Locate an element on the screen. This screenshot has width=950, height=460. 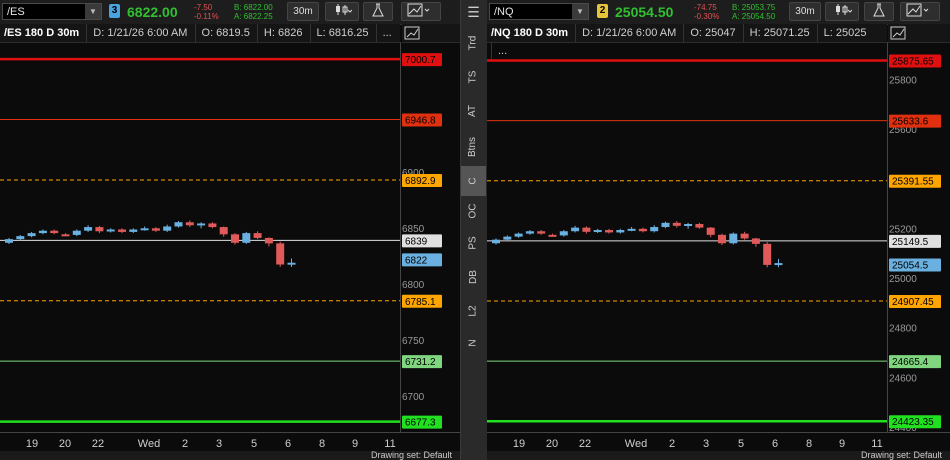
level-tag: 25633.6 is located at coordinates (915, 121).